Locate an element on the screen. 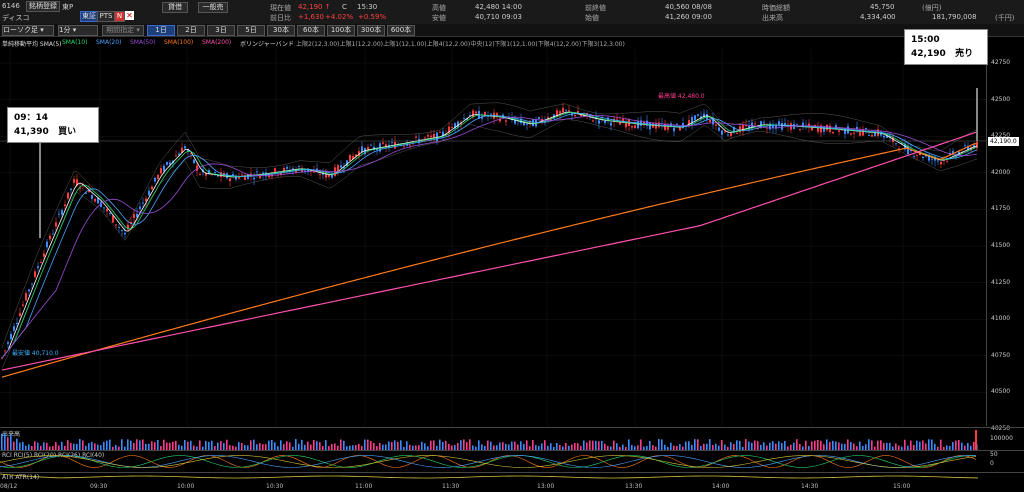  price-tick: 42750 is located at coordinates (1001, 62).